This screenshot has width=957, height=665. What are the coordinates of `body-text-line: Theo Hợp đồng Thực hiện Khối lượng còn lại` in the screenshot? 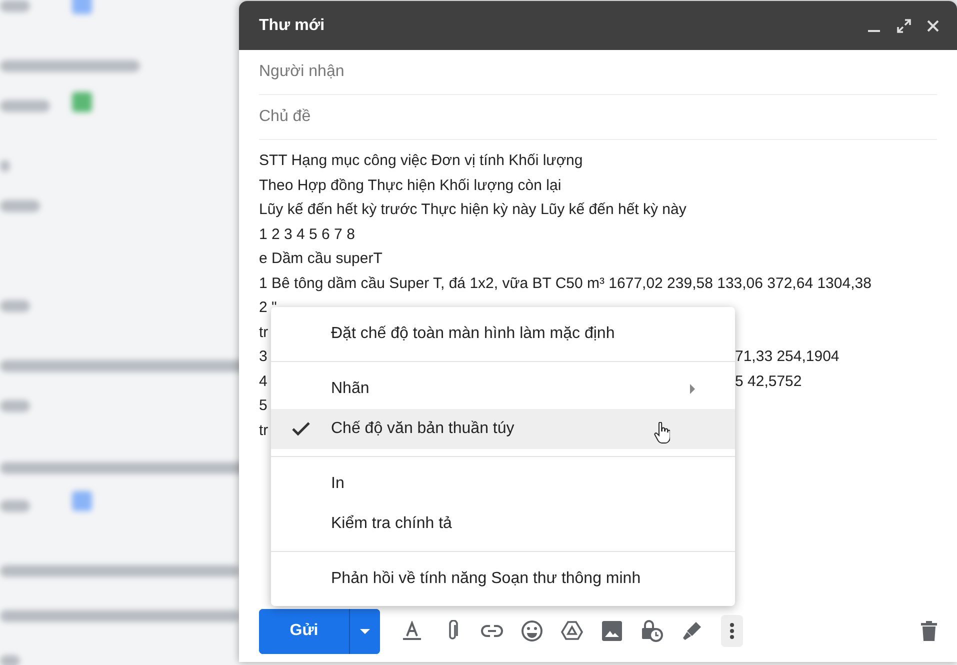 It's located at (410, 185).